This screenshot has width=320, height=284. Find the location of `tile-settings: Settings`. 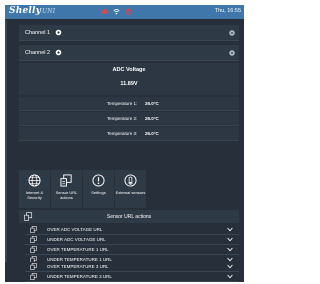

tile-settings: Settings is located at coordinates (98, 189).